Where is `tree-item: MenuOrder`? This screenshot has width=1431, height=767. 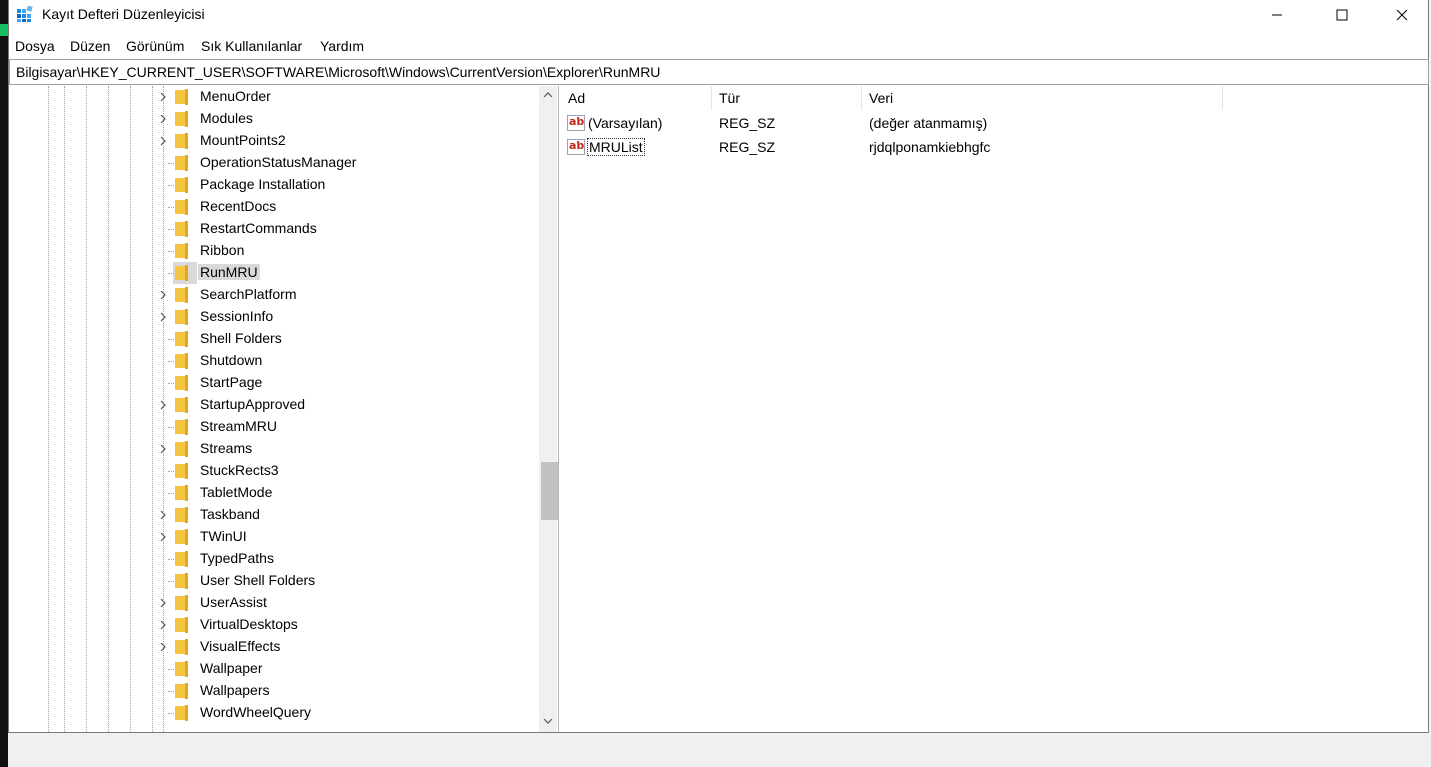 tree-item: MenuOrder is located at coordinates (274, 97).